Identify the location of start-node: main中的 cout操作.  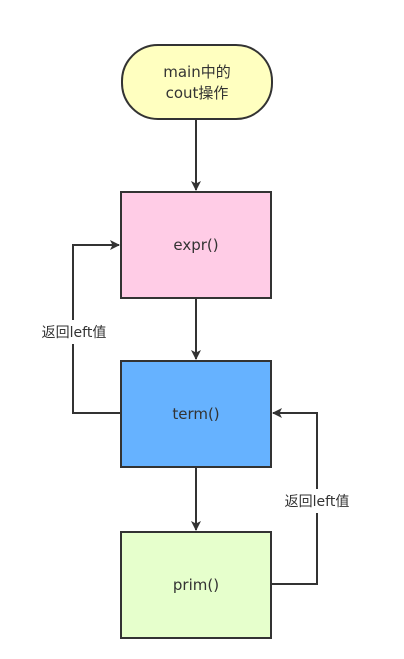
(197, 82).